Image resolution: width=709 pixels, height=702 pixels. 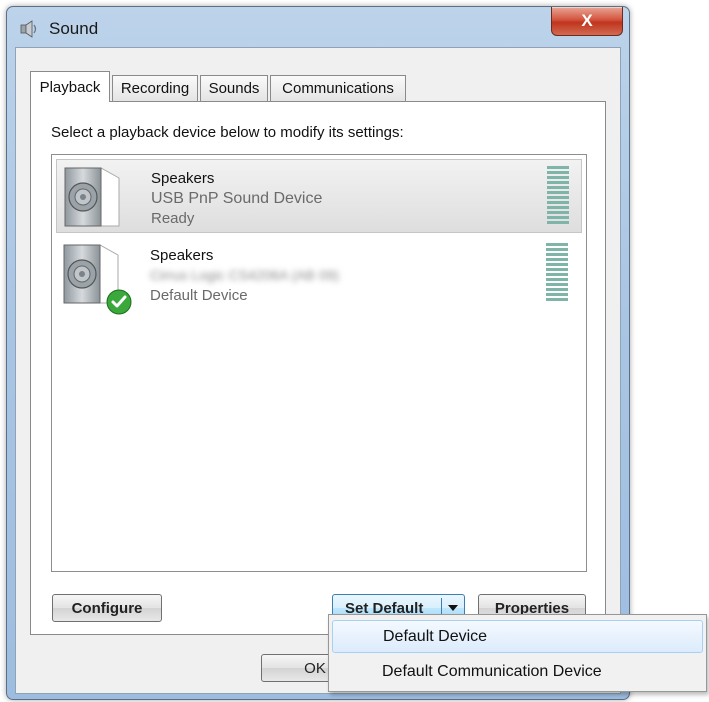 I want to click on device-description: USB PnP Sound Device, so click(x=237, y=198).